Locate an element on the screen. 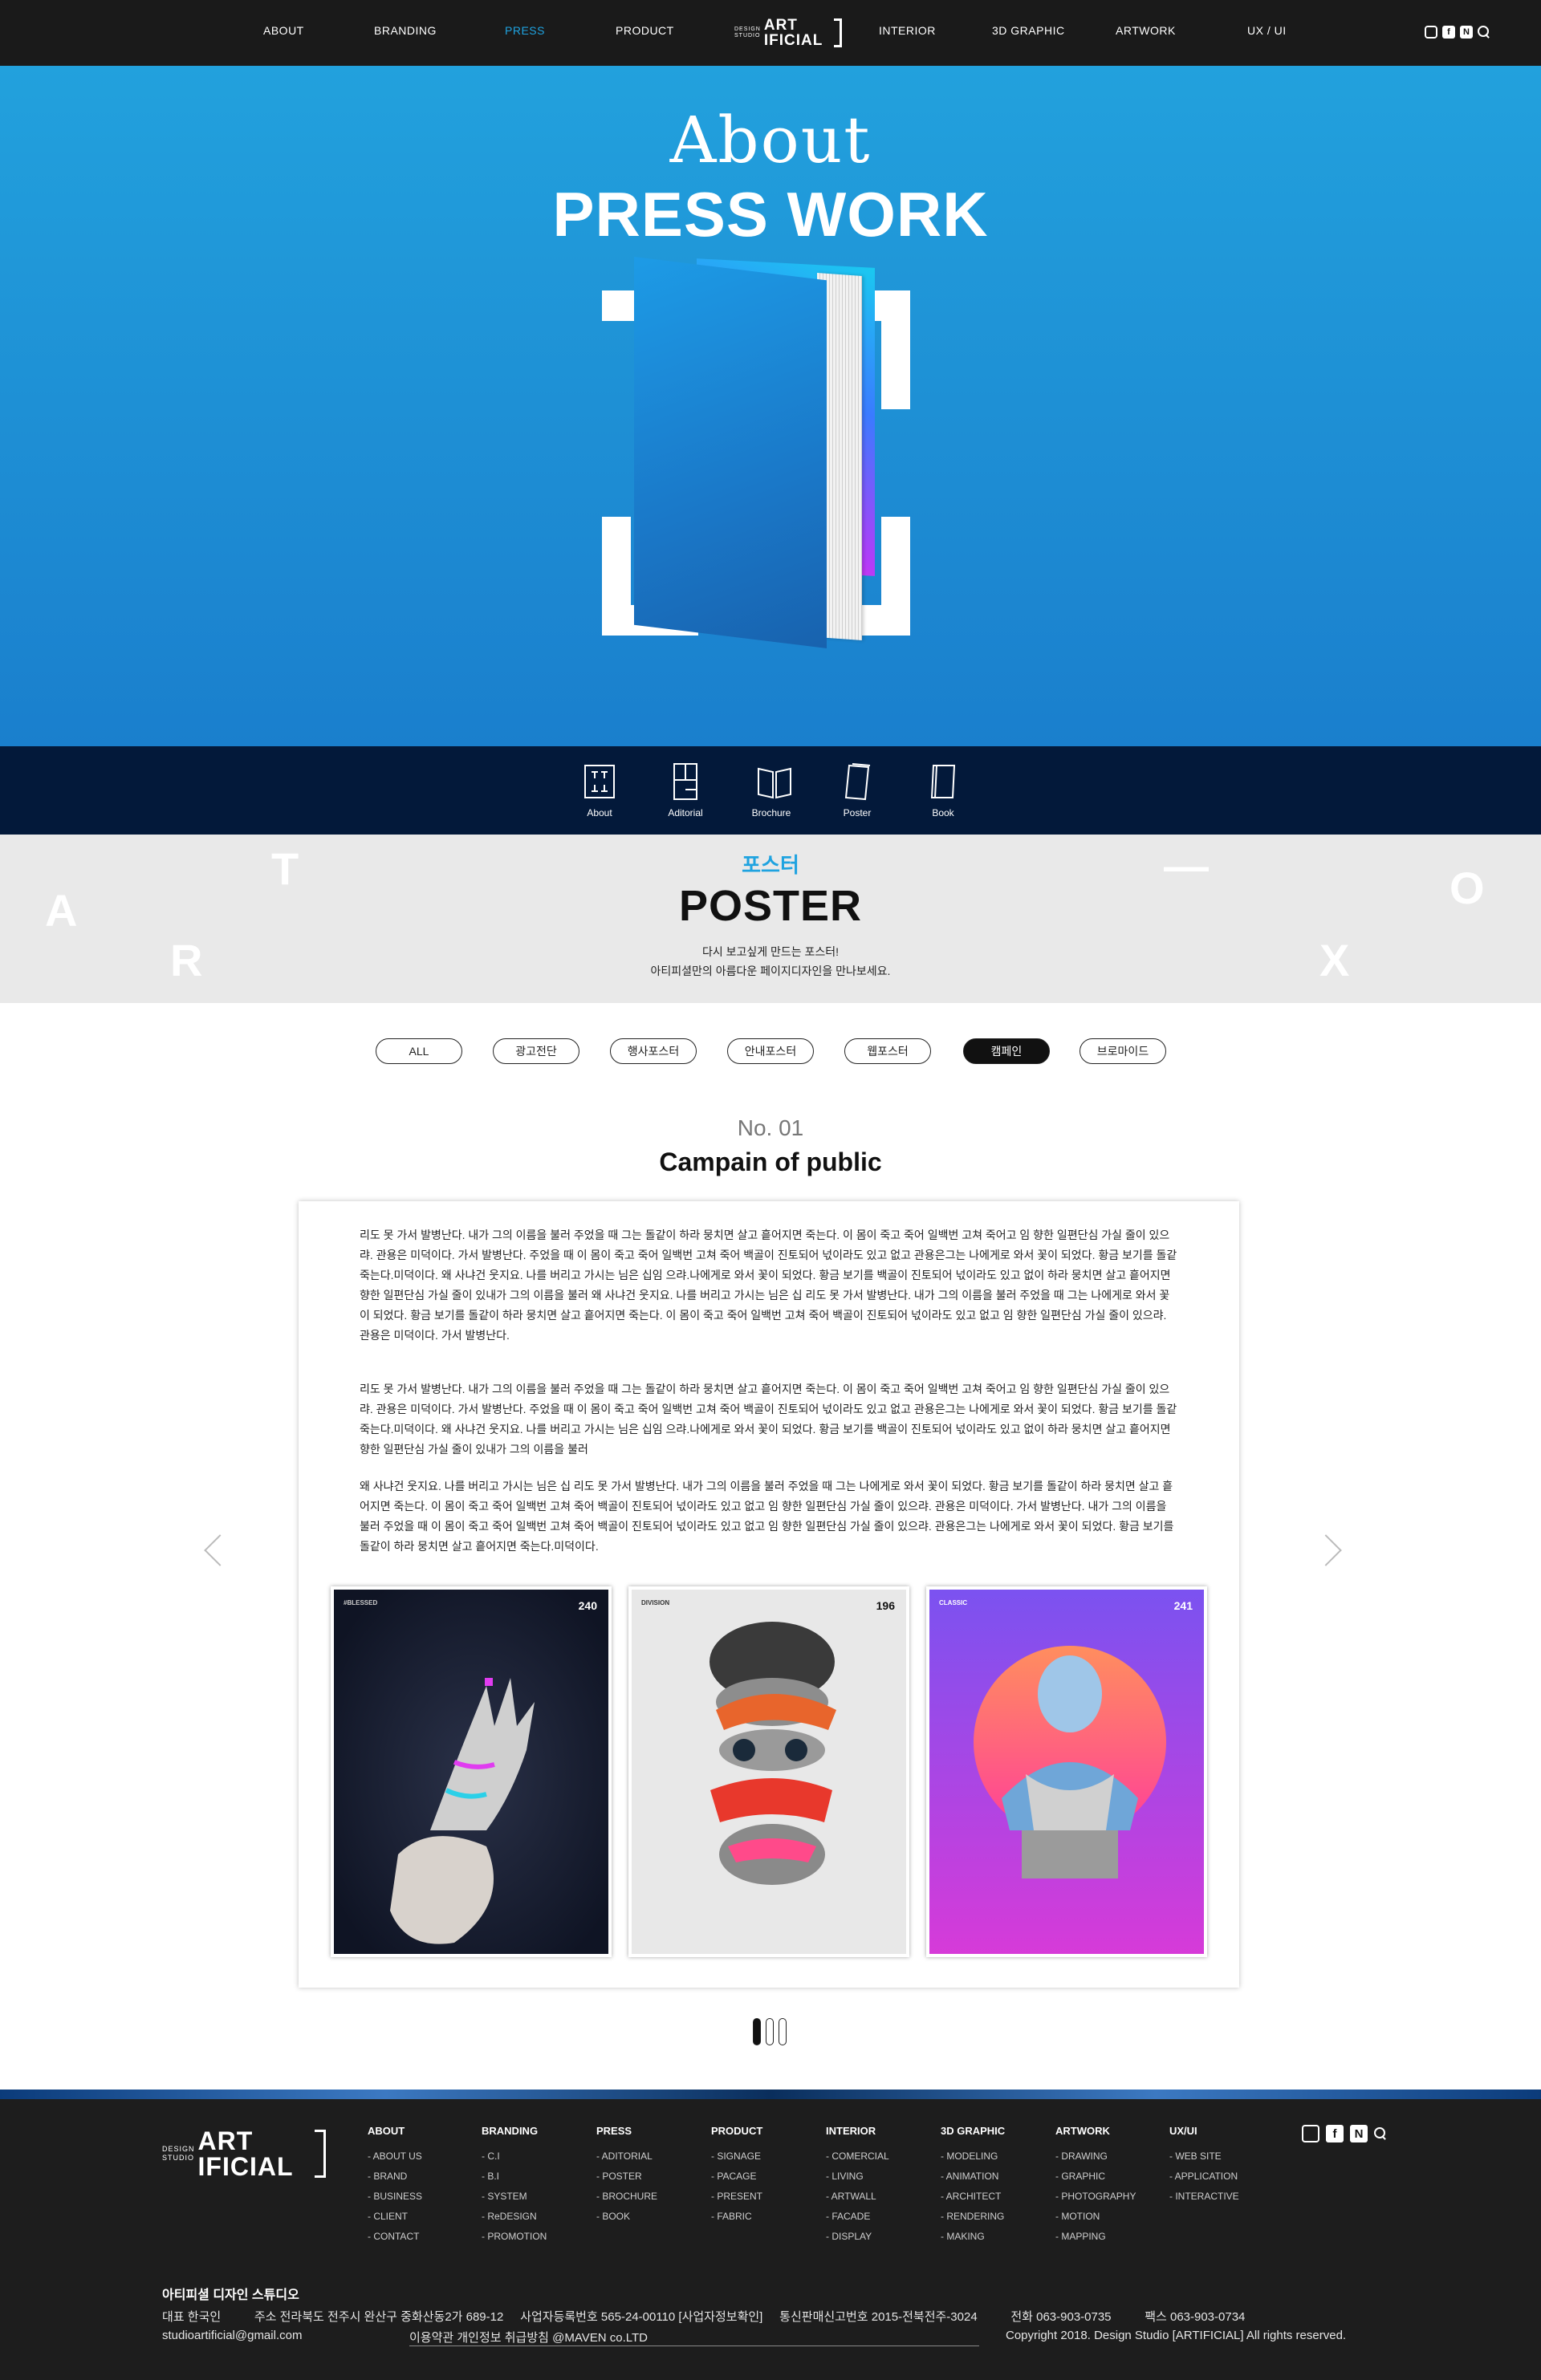 The image size is (1541, 2380). prev-arrow-icon is located at coordinates (212, 1550).